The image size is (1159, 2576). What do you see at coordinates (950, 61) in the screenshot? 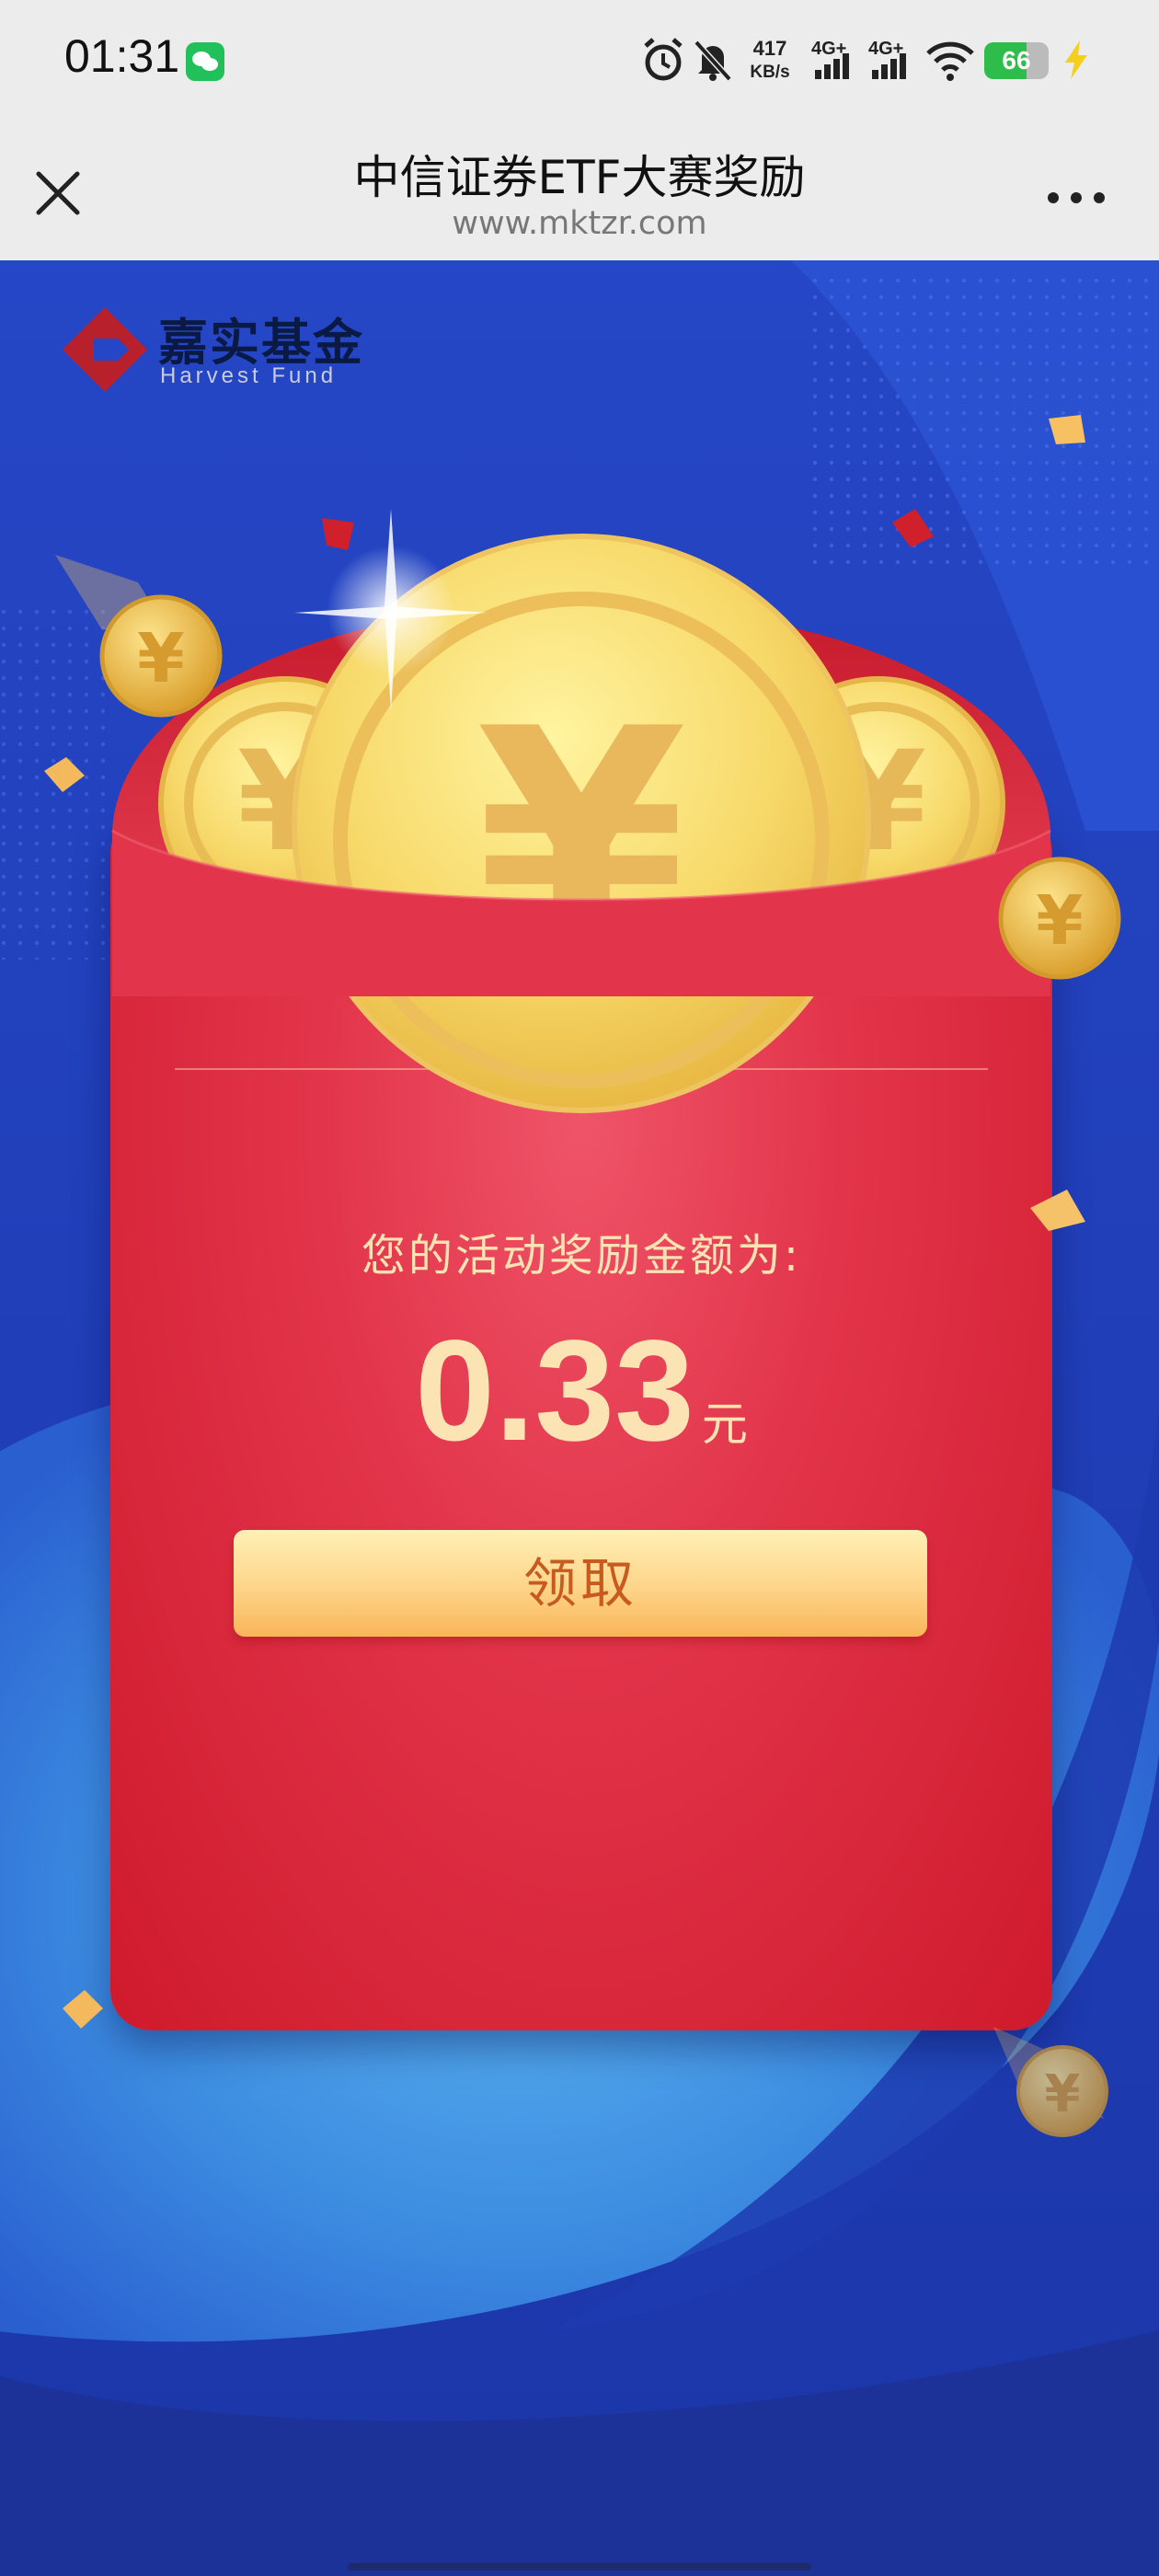
I see `wifi-icon` at bounding box center [950, 61].